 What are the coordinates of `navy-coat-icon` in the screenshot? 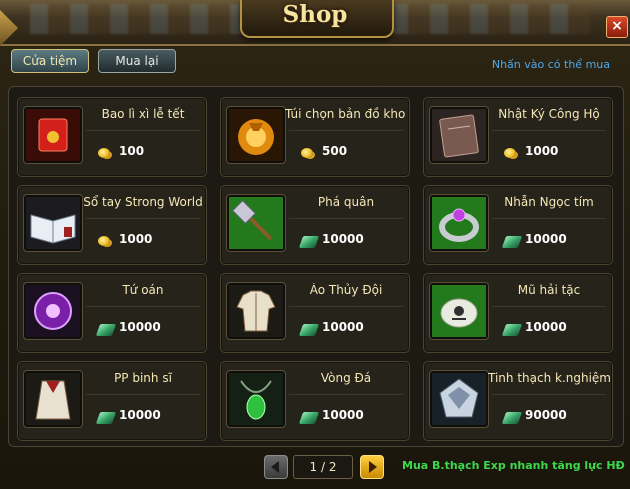 It's located at (256, 311).